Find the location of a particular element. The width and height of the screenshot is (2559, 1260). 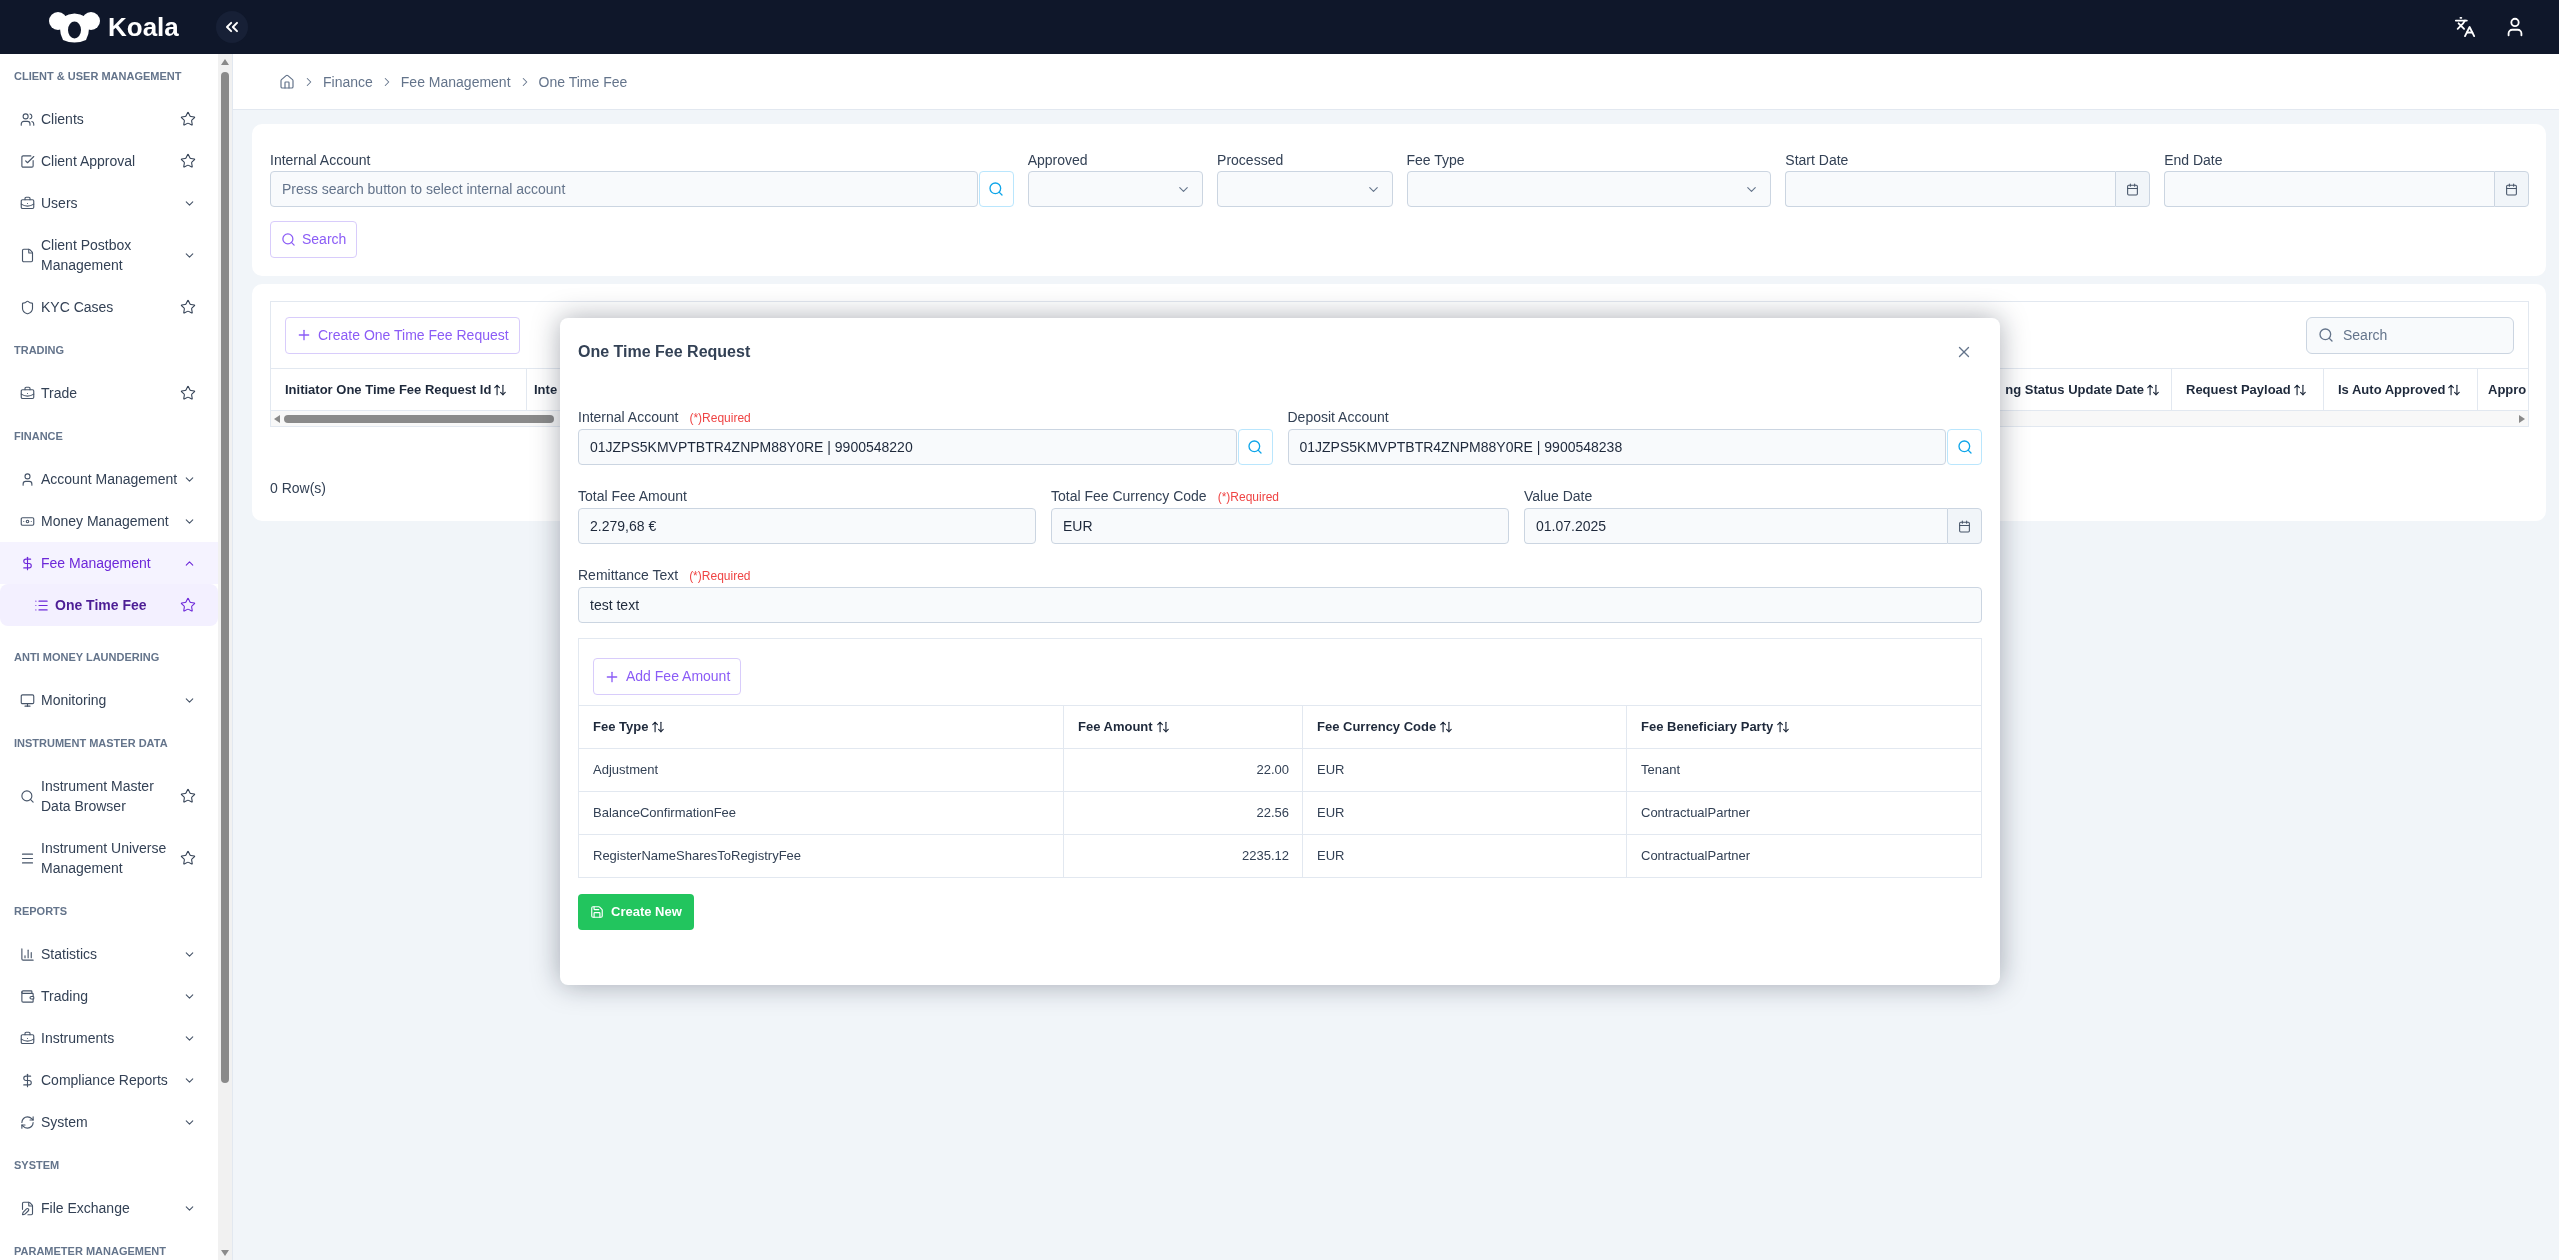

scroll-up-arrow-icon is located at coordinates (225, 62).